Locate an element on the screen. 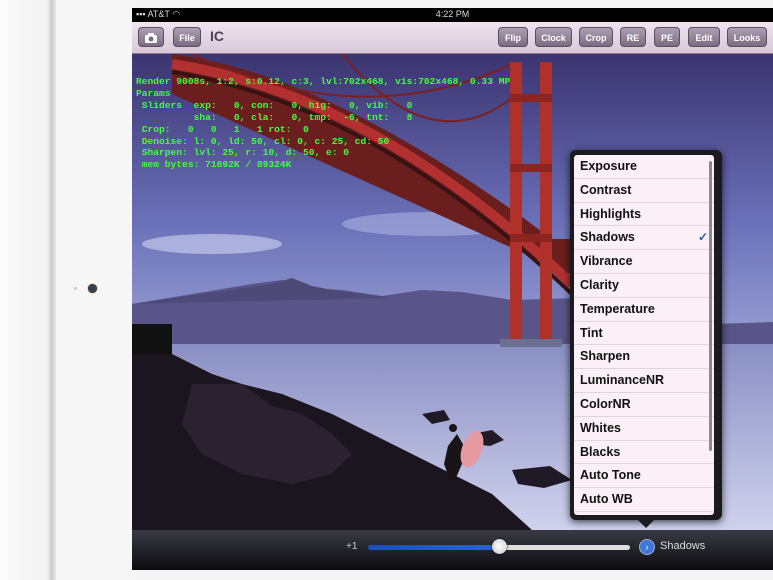 This screenshot has height=580, width=773. overlay-line: sha: 0, cla: 0, tmp: -6, tnt: 8 is located at coordinates (274, 117).